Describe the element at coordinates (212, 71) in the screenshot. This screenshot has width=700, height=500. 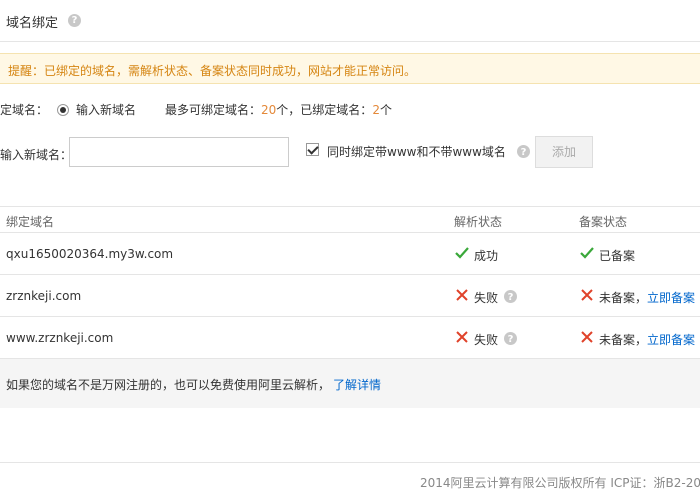
I see `notice-text: 提醒：已绑定的域名，需解析状态、备案状态同时成功，网站才能正常访问。` at that location.